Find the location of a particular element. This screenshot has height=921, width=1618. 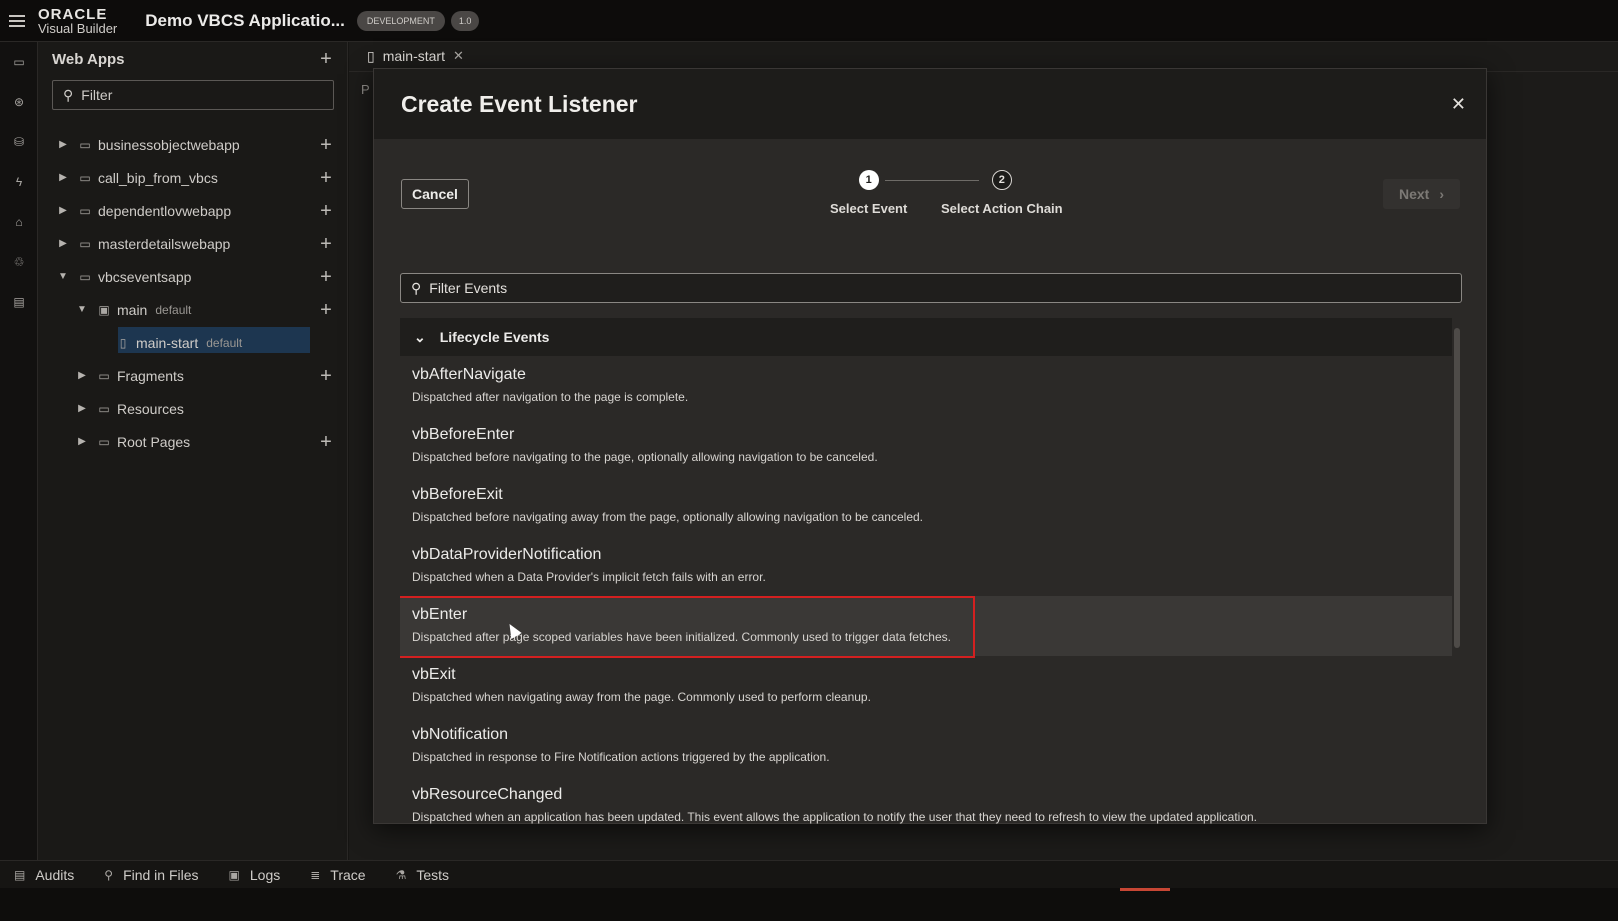

services-icon: ⊛ is located at coordinates (19, 102).